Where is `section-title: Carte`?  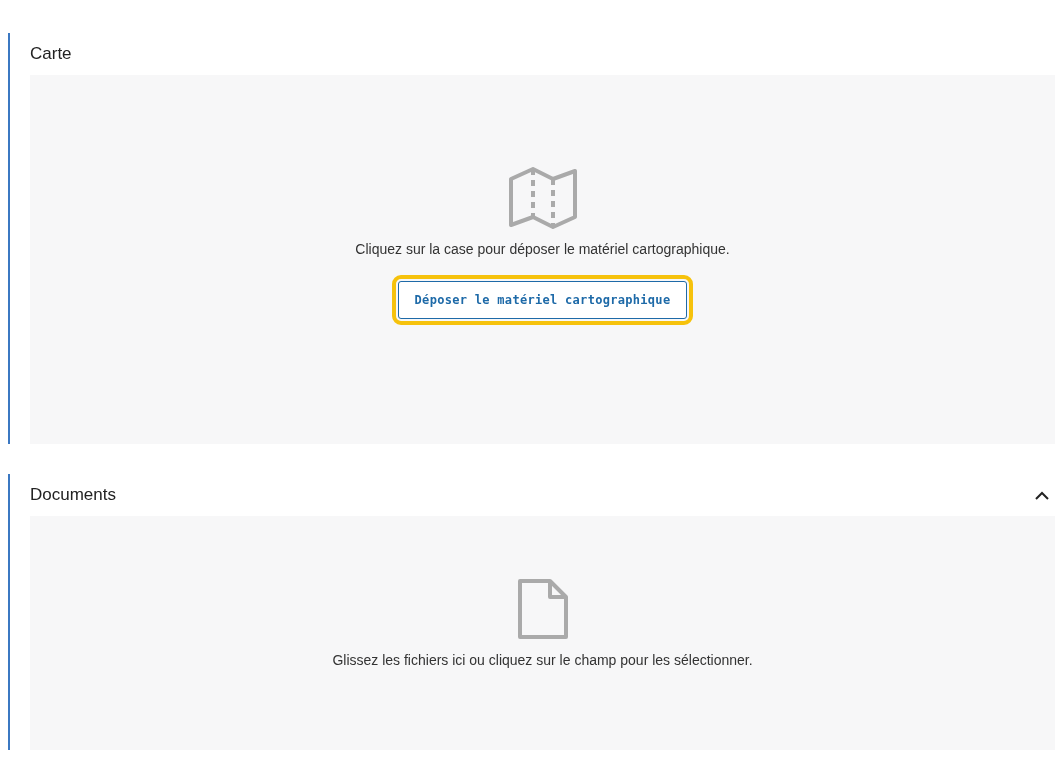 section-title: Carte is located at coordinates (51, 54).